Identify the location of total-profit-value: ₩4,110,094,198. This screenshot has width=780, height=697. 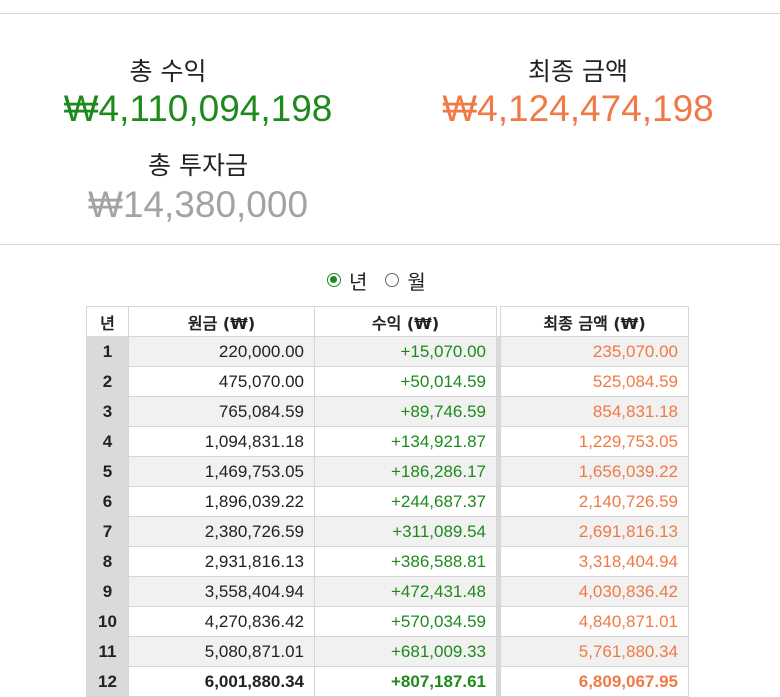
(198, 108).